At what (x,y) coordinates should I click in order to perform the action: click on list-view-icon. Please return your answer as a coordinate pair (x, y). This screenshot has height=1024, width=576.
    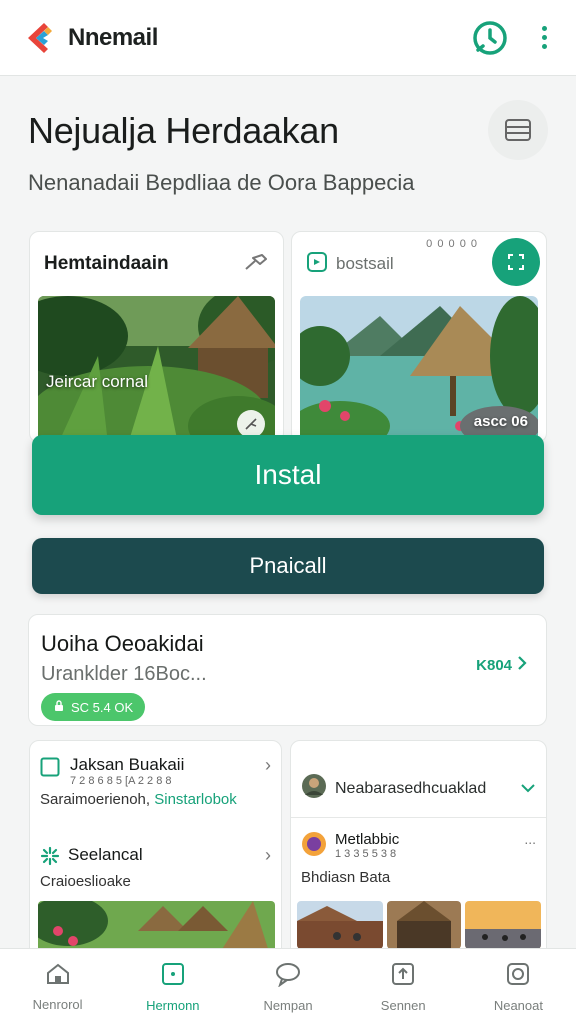
    Looking at the image, I should click on (518, 130).